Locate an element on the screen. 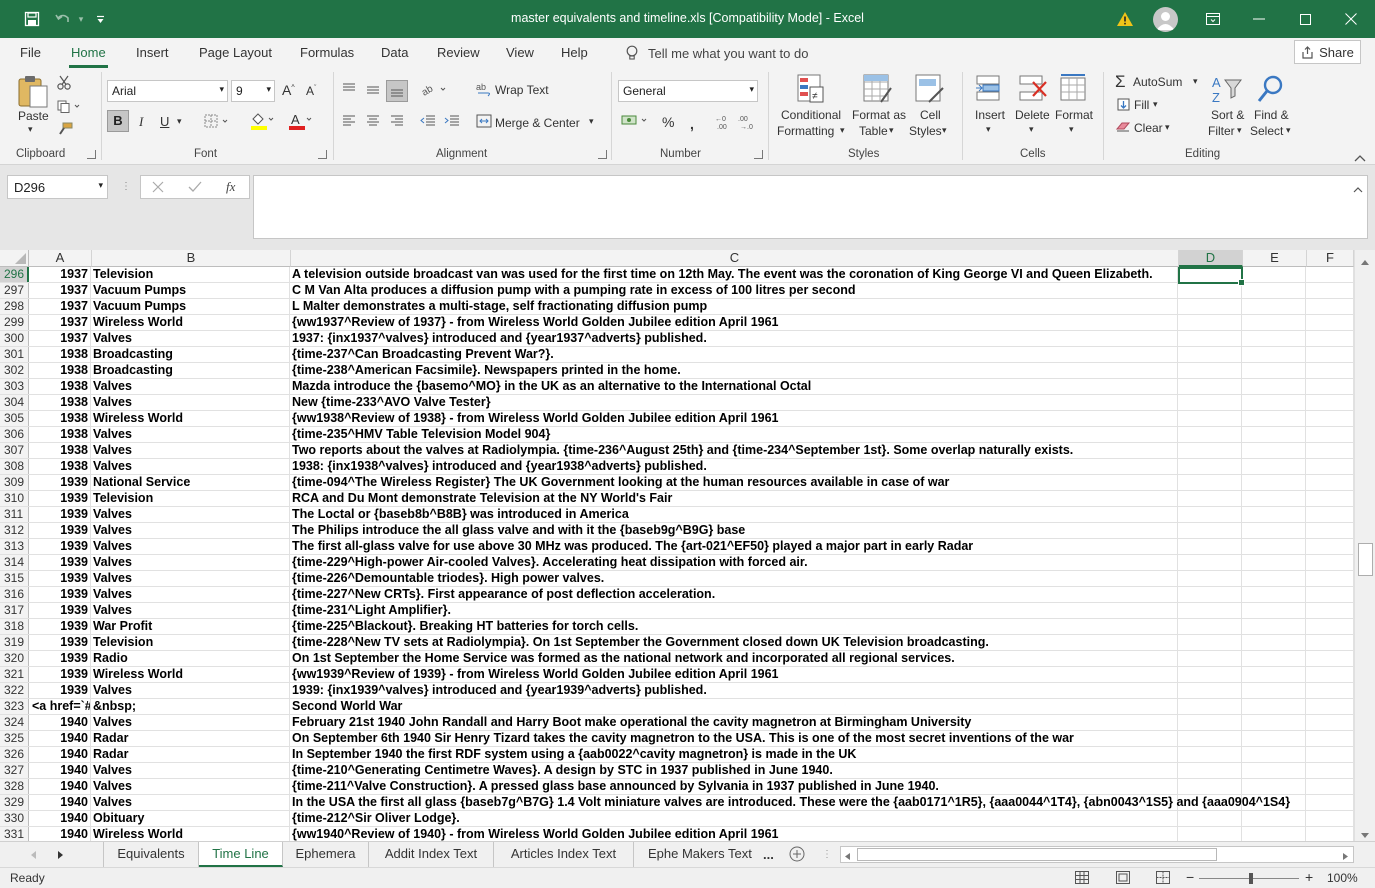 The image size is (1375, 888). row-header: 325 is located at coordinates (14, 738).